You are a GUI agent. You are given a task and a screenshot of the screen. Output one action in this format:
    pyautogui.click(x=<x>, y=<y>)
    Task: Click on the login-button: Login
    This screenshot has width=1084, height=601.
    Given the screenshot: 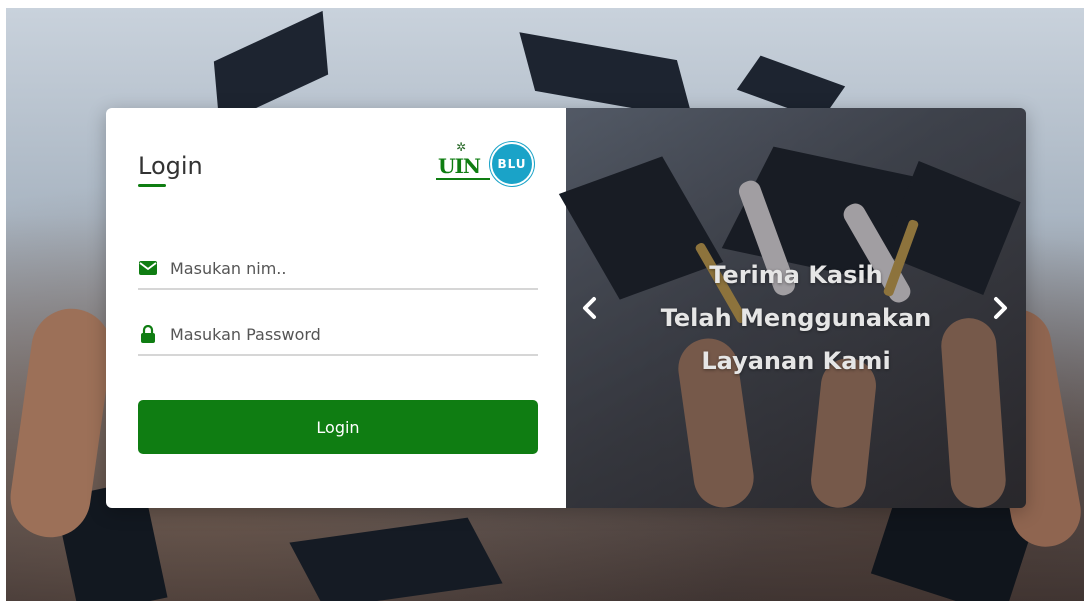 What is the action you would take?
    pyautogui.click(x=338, y=427)
    